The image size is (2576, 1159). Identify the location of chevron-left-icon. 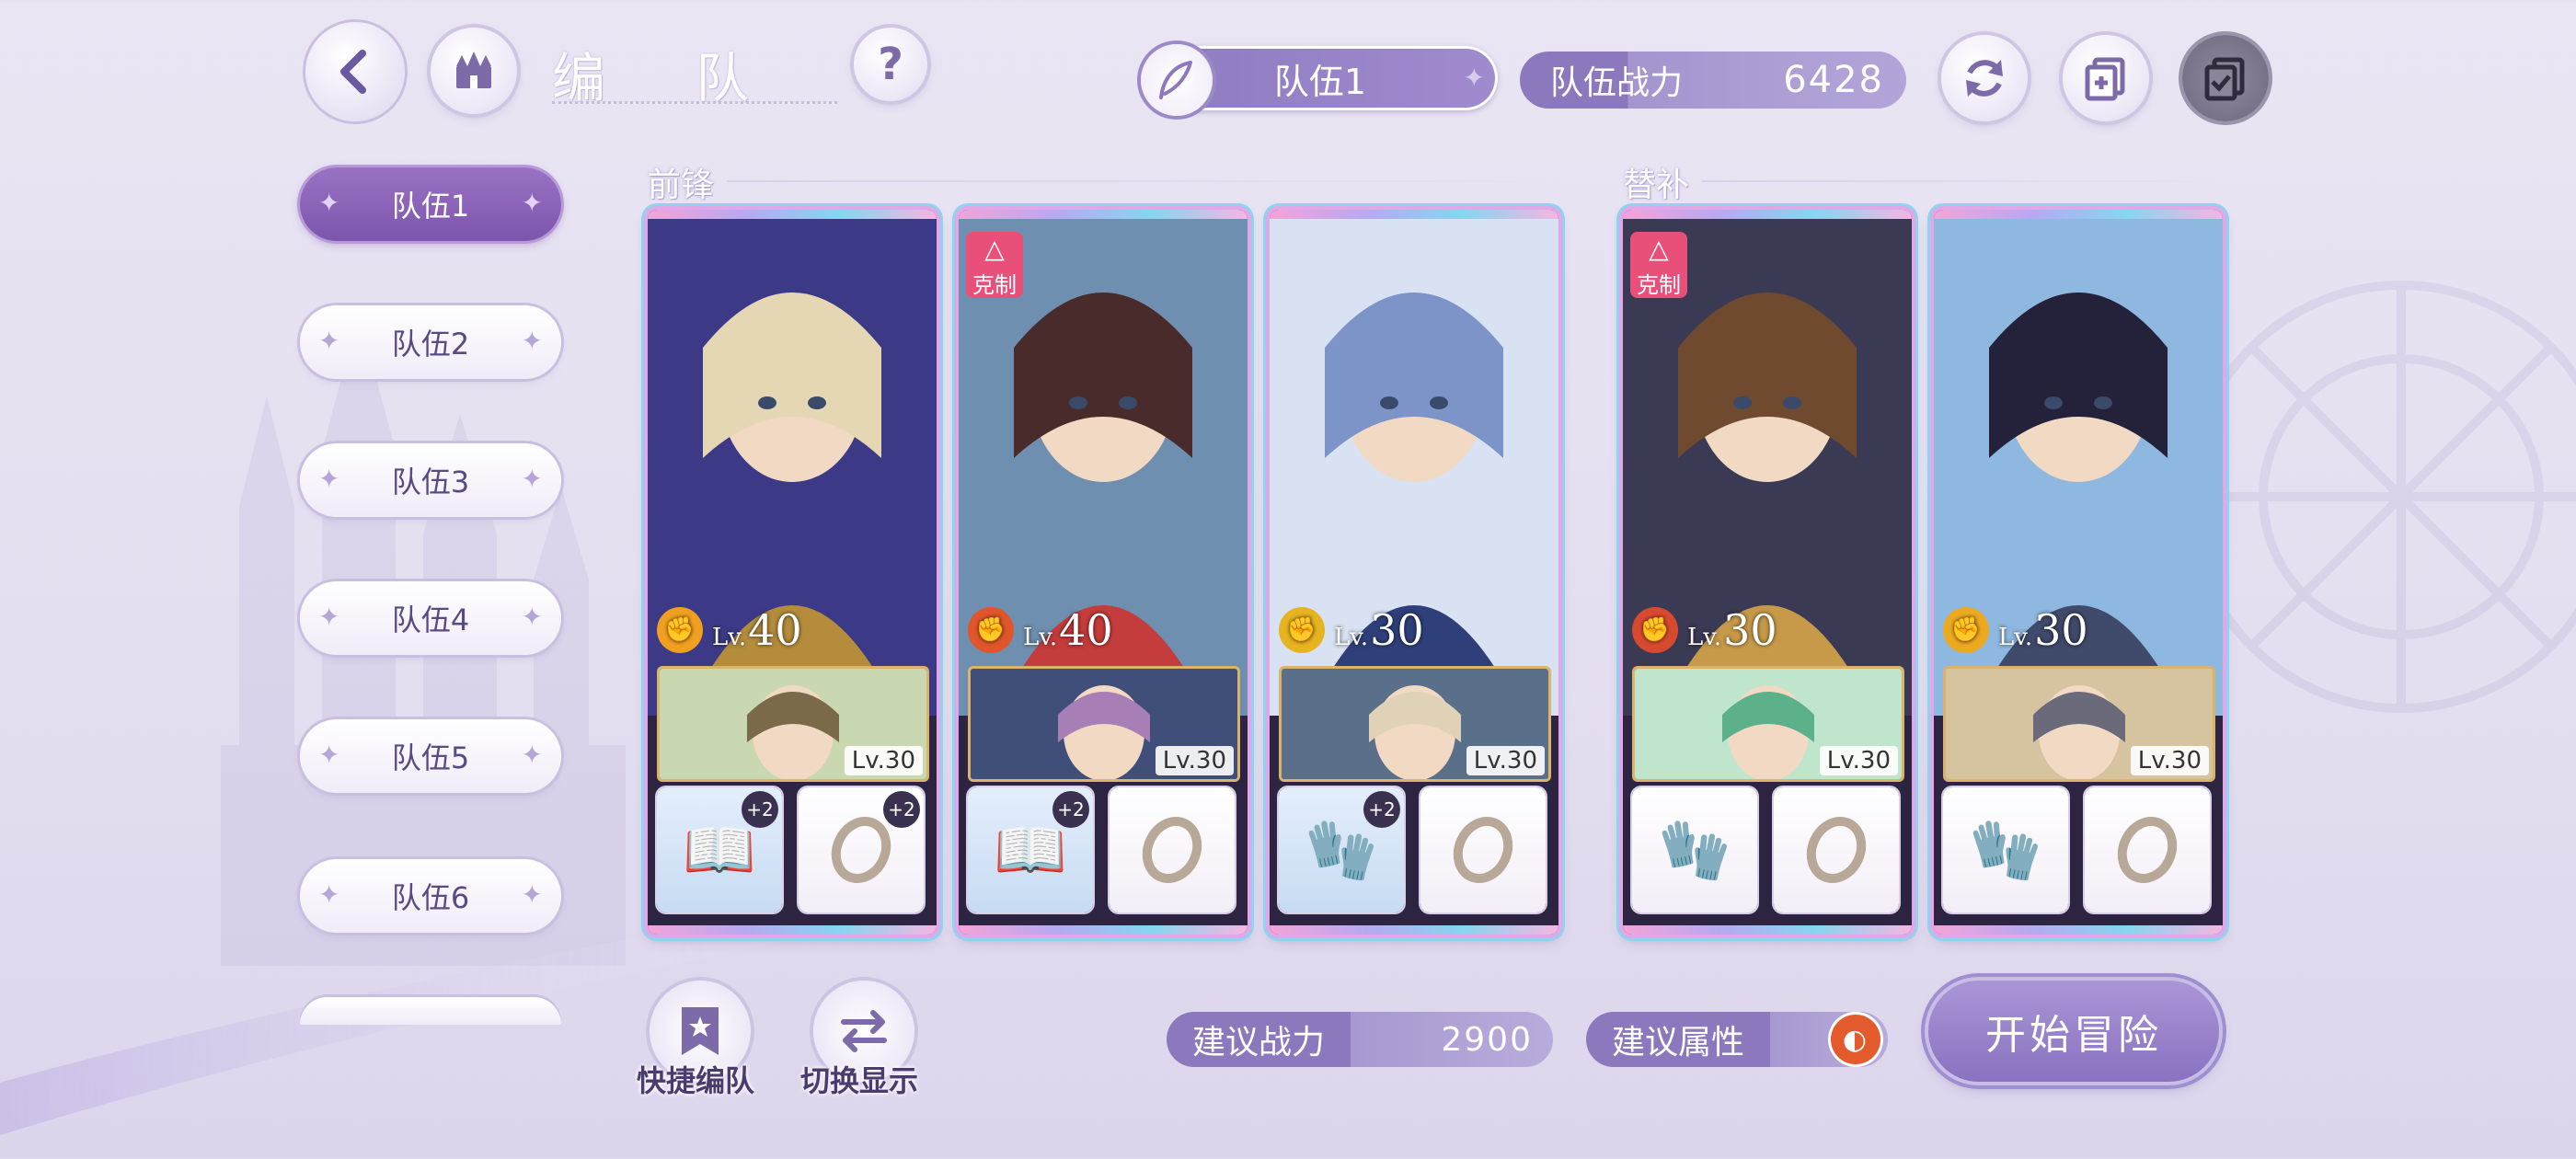
(353, 72).